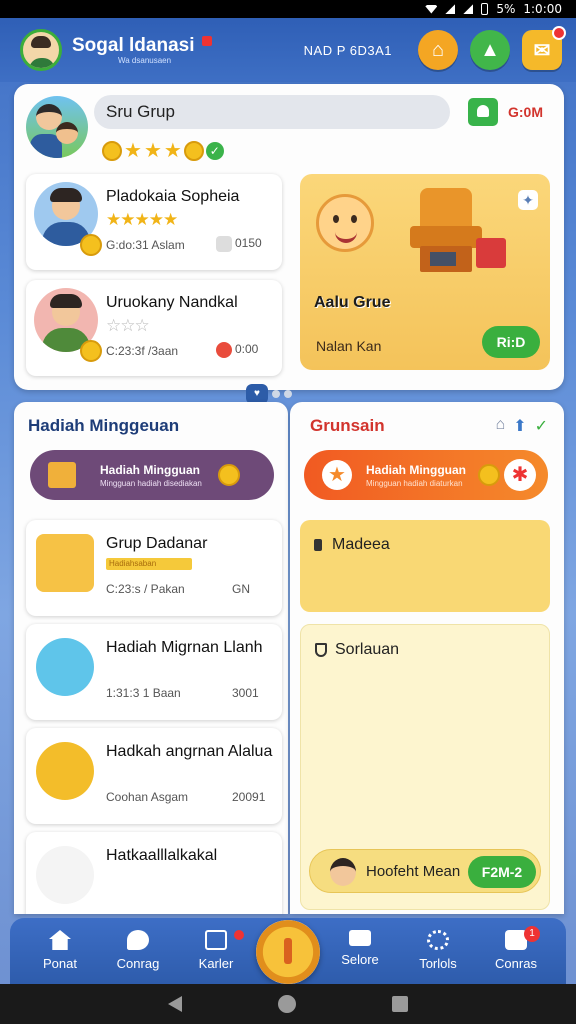  What do you see at coordinates (154, 776) in the screenshot?
I see `reward-item: Hadkah angrnan Alalua Coohan Asgam 20091` at bounding box center [154, 776].